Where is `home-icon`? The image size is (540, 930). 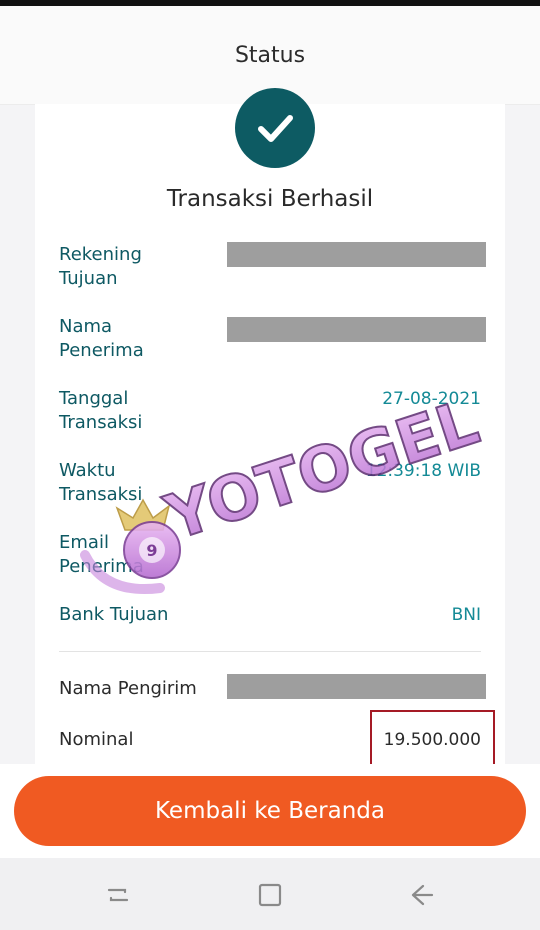
home-icon is located at coordinates (270, 895).